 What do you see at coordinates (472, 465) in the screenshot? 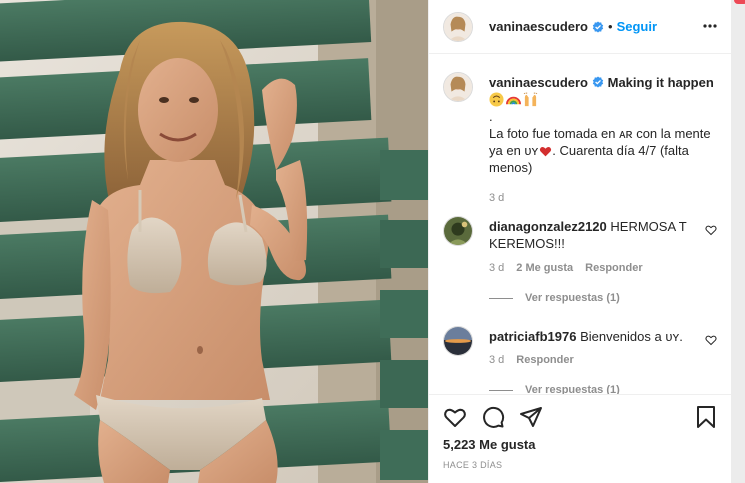
I see `post-timestamp: HACE 3 DÍAS` at bounding box center [472, 465].